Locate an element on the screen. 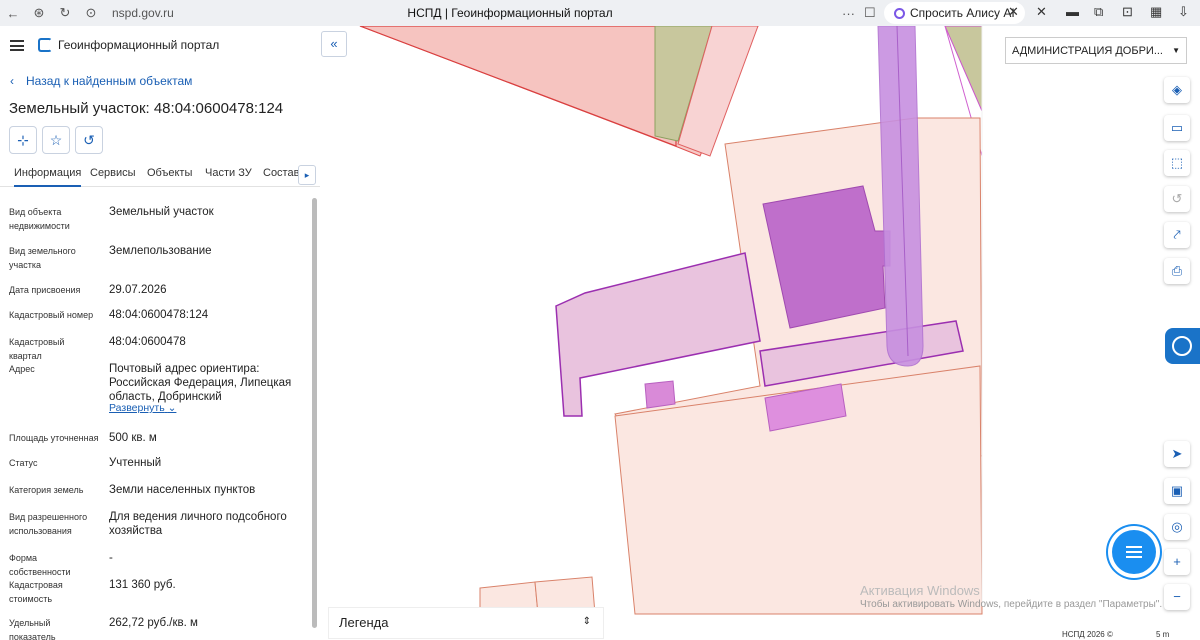 This screenshot has width=1200, height=640. select-on-map-button: ⊹ is located at coordinates (23, 140).